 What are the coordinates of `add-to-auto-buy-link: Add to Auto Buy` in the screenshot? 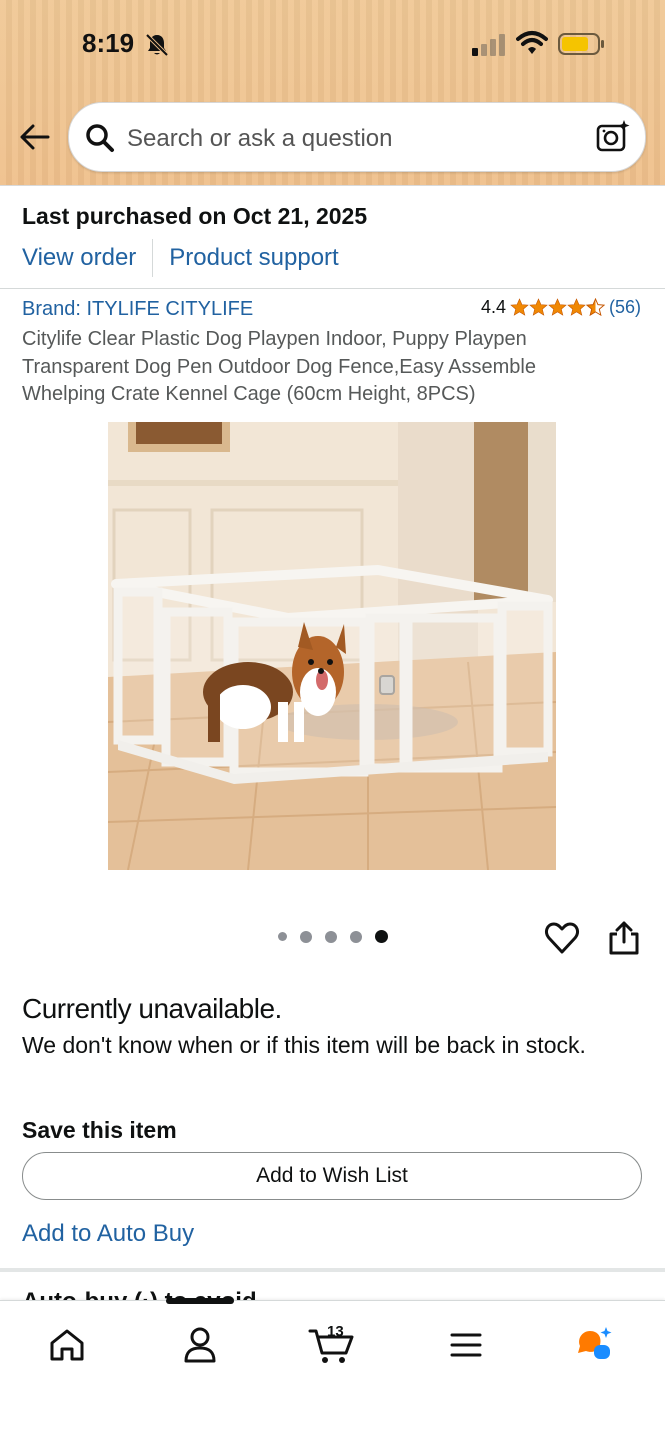 It's located at (108, 1234).